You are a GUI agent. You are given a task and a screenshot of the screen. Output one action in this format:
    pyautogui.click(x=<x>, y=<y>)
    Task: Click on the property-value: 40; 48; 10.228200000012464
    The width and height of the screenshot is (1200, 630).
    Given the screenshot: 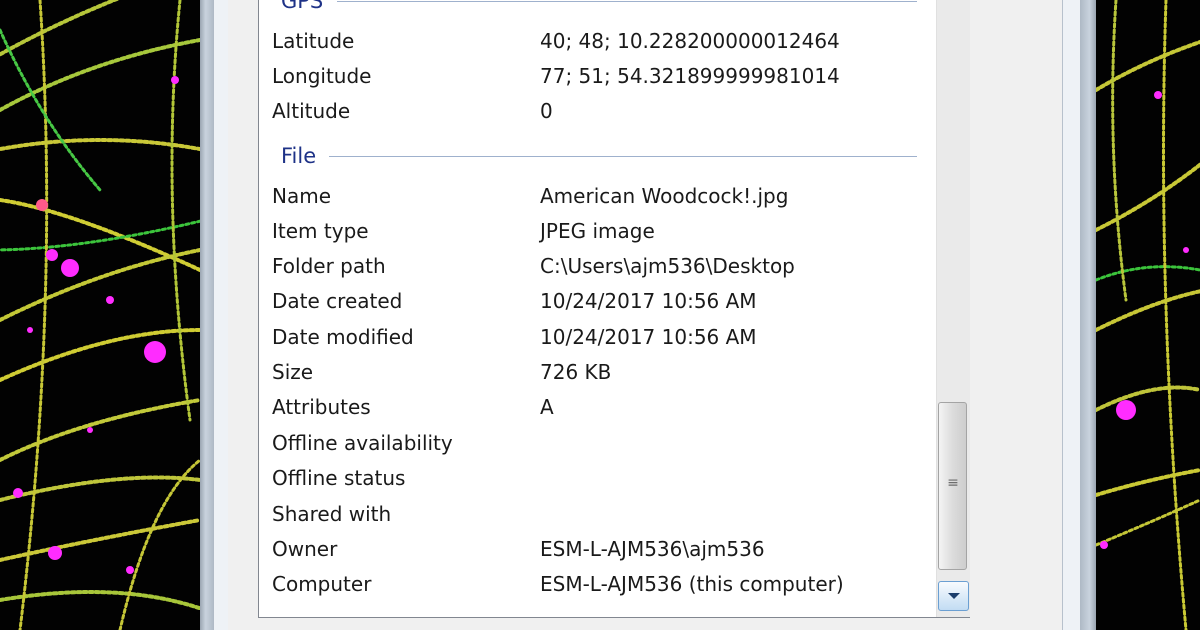 What is the action you would take?
    pyautogui.click(x=690, y=41)
    